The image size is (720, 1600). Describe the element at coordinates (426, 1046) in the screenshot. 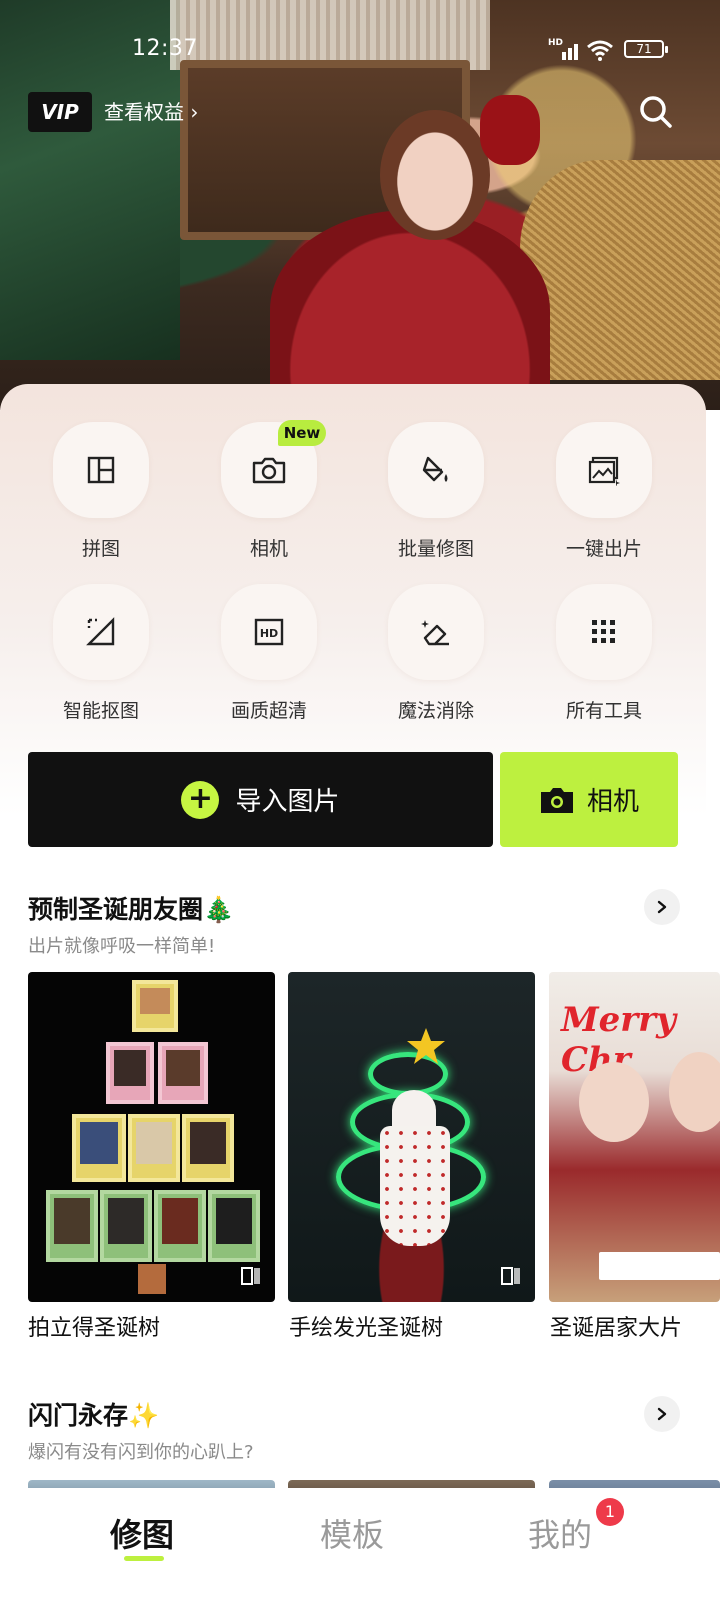

I see `star-icon` at that location.